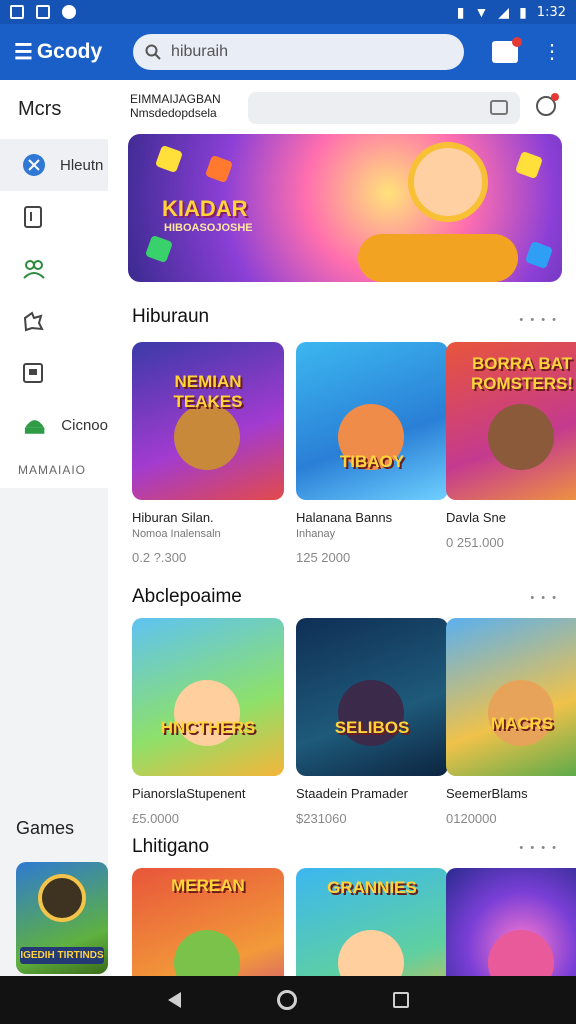 The width and height of the screenshot is (576, 1024). I want to click on drawer-item-5: Cicnoo, so click(54, 425).